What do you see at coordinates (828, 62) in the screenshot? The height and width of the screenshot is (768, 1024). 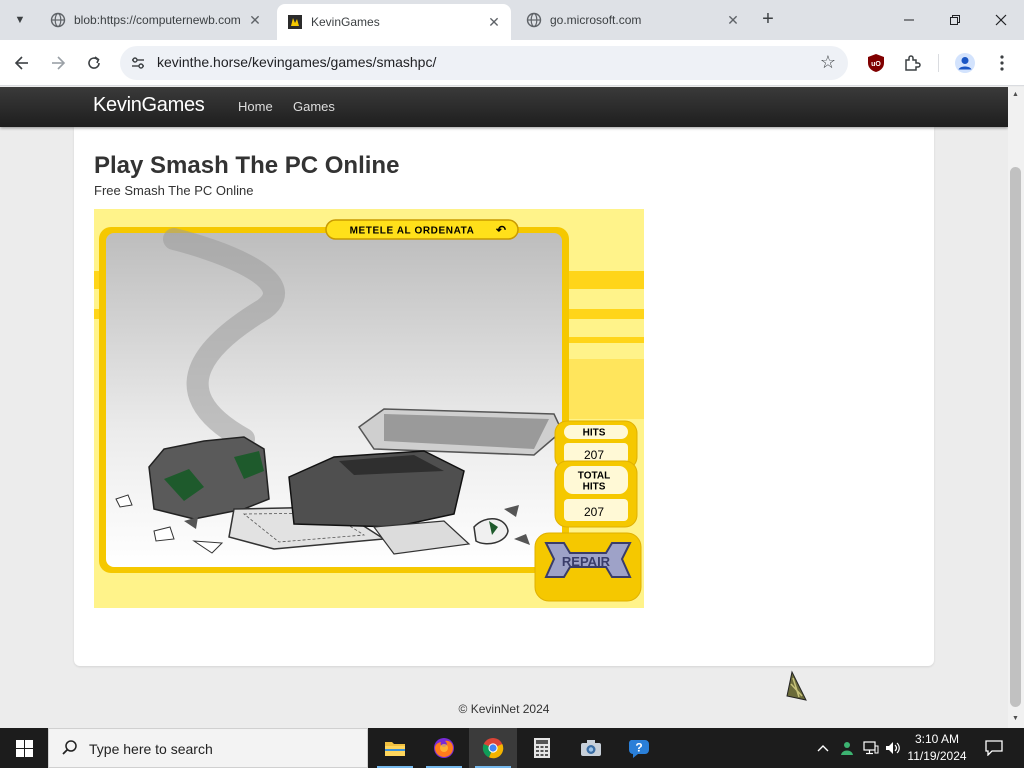 I see `bookmark-star-icon: ☆` at bounding box center [828, 62].